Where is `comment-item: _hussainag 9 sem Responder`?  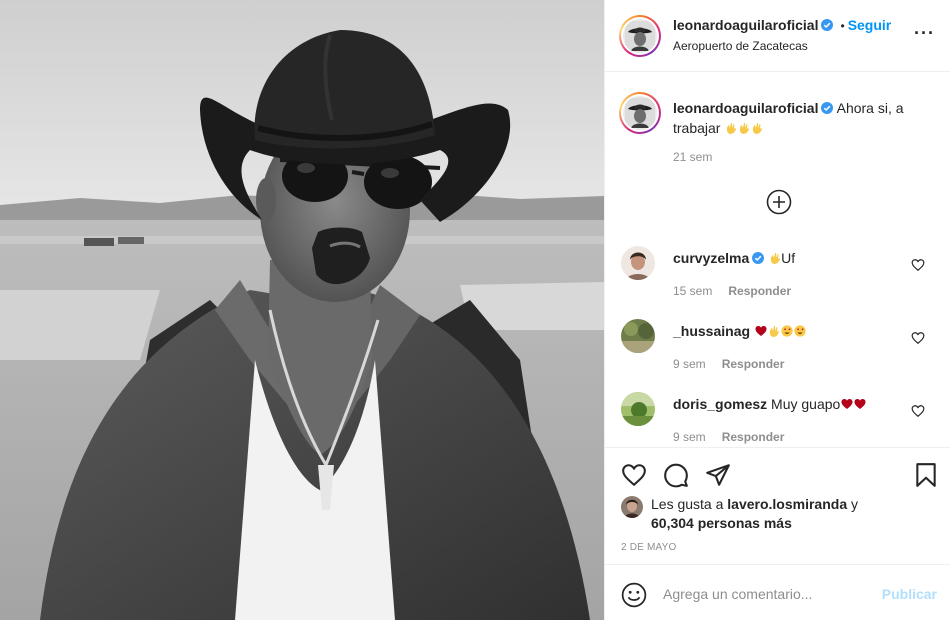
comment-item: _hussainag 9 sem Responder is located at coordinates (777, 351).